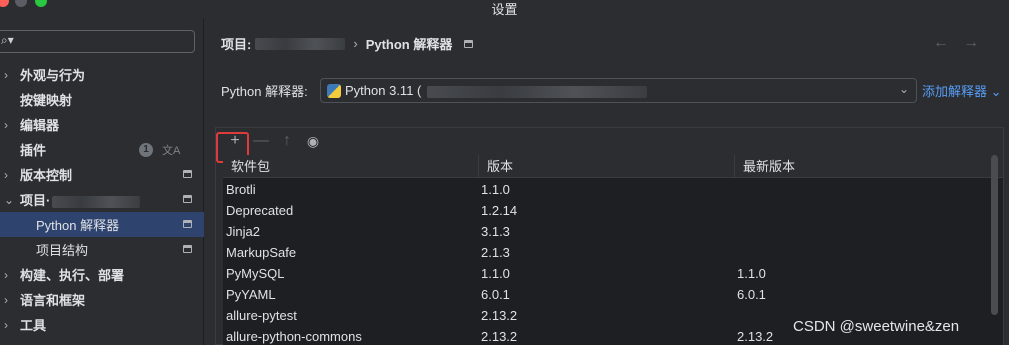 Image resolution: width=1009 pixels, height=345 pixels. I want to click on sidebar-item-label: 语言和框架, so click(53, 300).